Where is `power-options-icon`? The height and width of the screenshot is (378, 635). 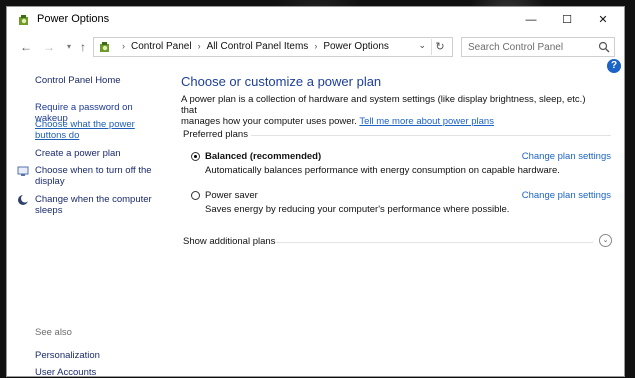 power-options-icon is located at coordinates (23, 20).